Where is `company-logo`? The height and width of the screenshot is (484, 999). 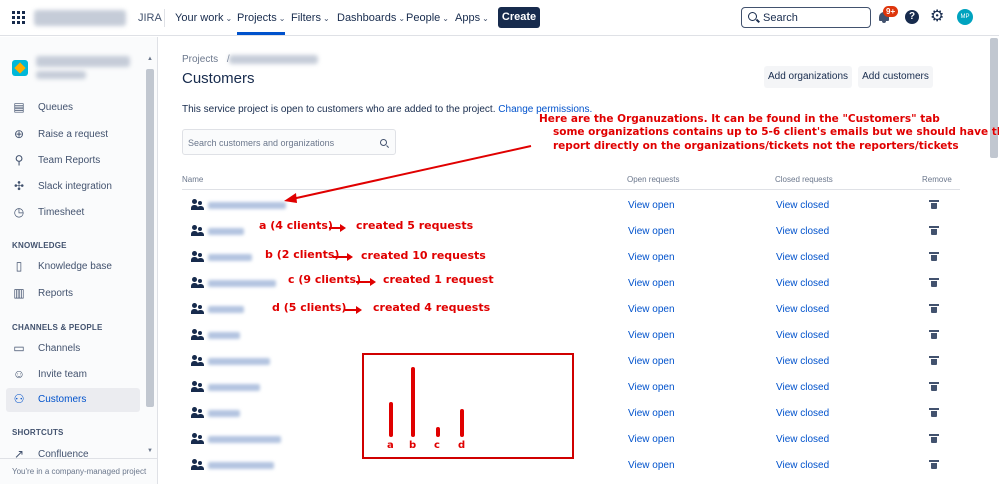 company-logo is located at coordinates (80, 18).